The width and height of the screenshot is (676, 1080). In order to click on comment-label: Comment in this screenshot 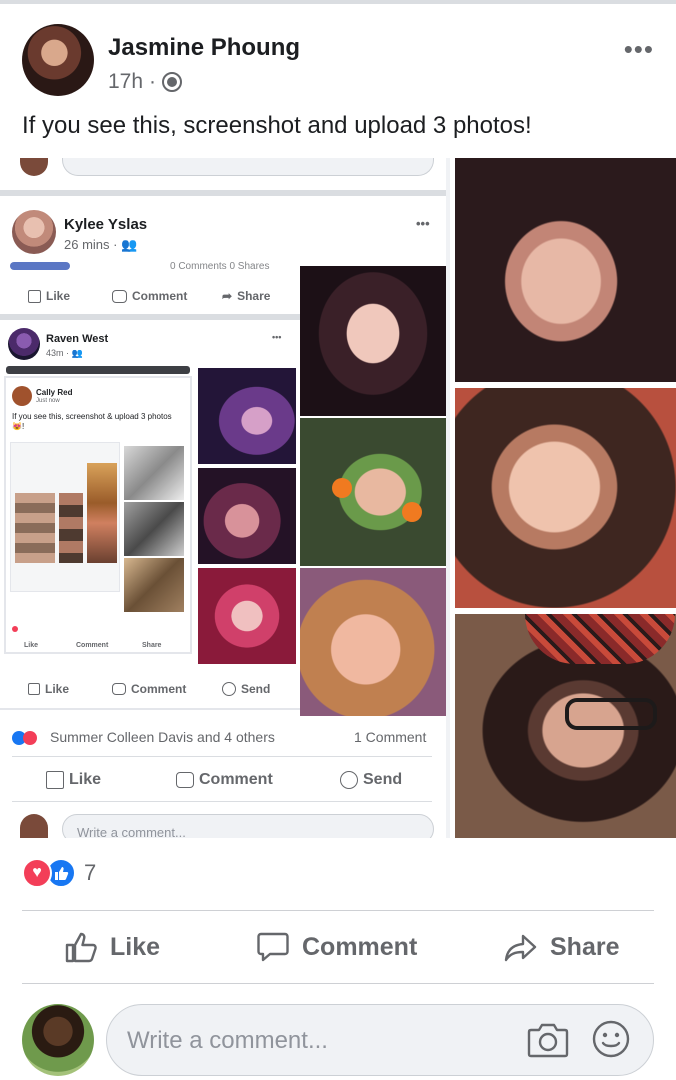, I will do `click(360, 946)`.